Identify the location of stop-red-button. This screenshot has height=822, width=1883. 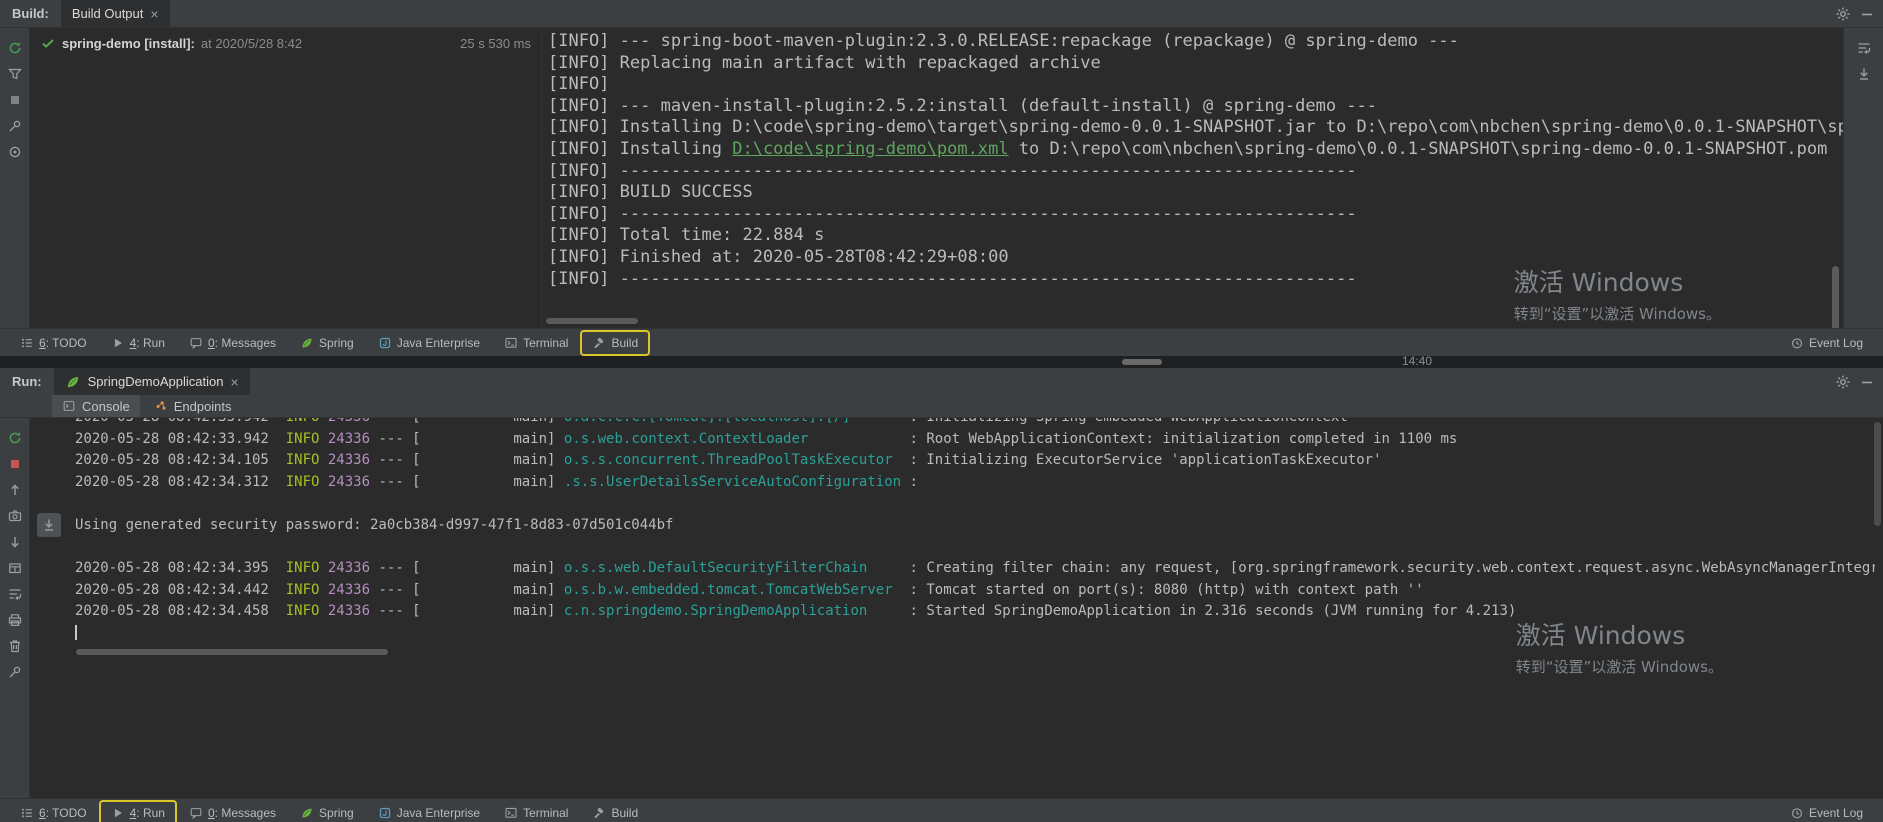
(15, 464).